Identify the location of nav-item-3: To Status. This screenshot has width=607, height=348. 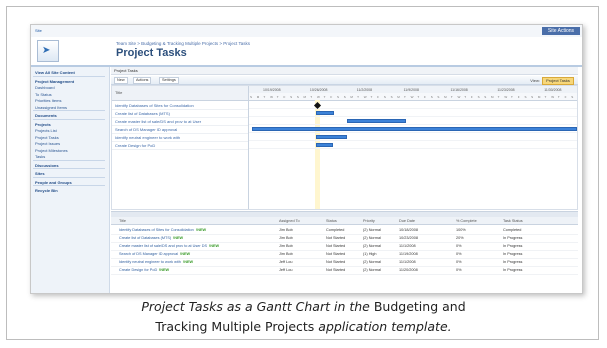
(43, 94).